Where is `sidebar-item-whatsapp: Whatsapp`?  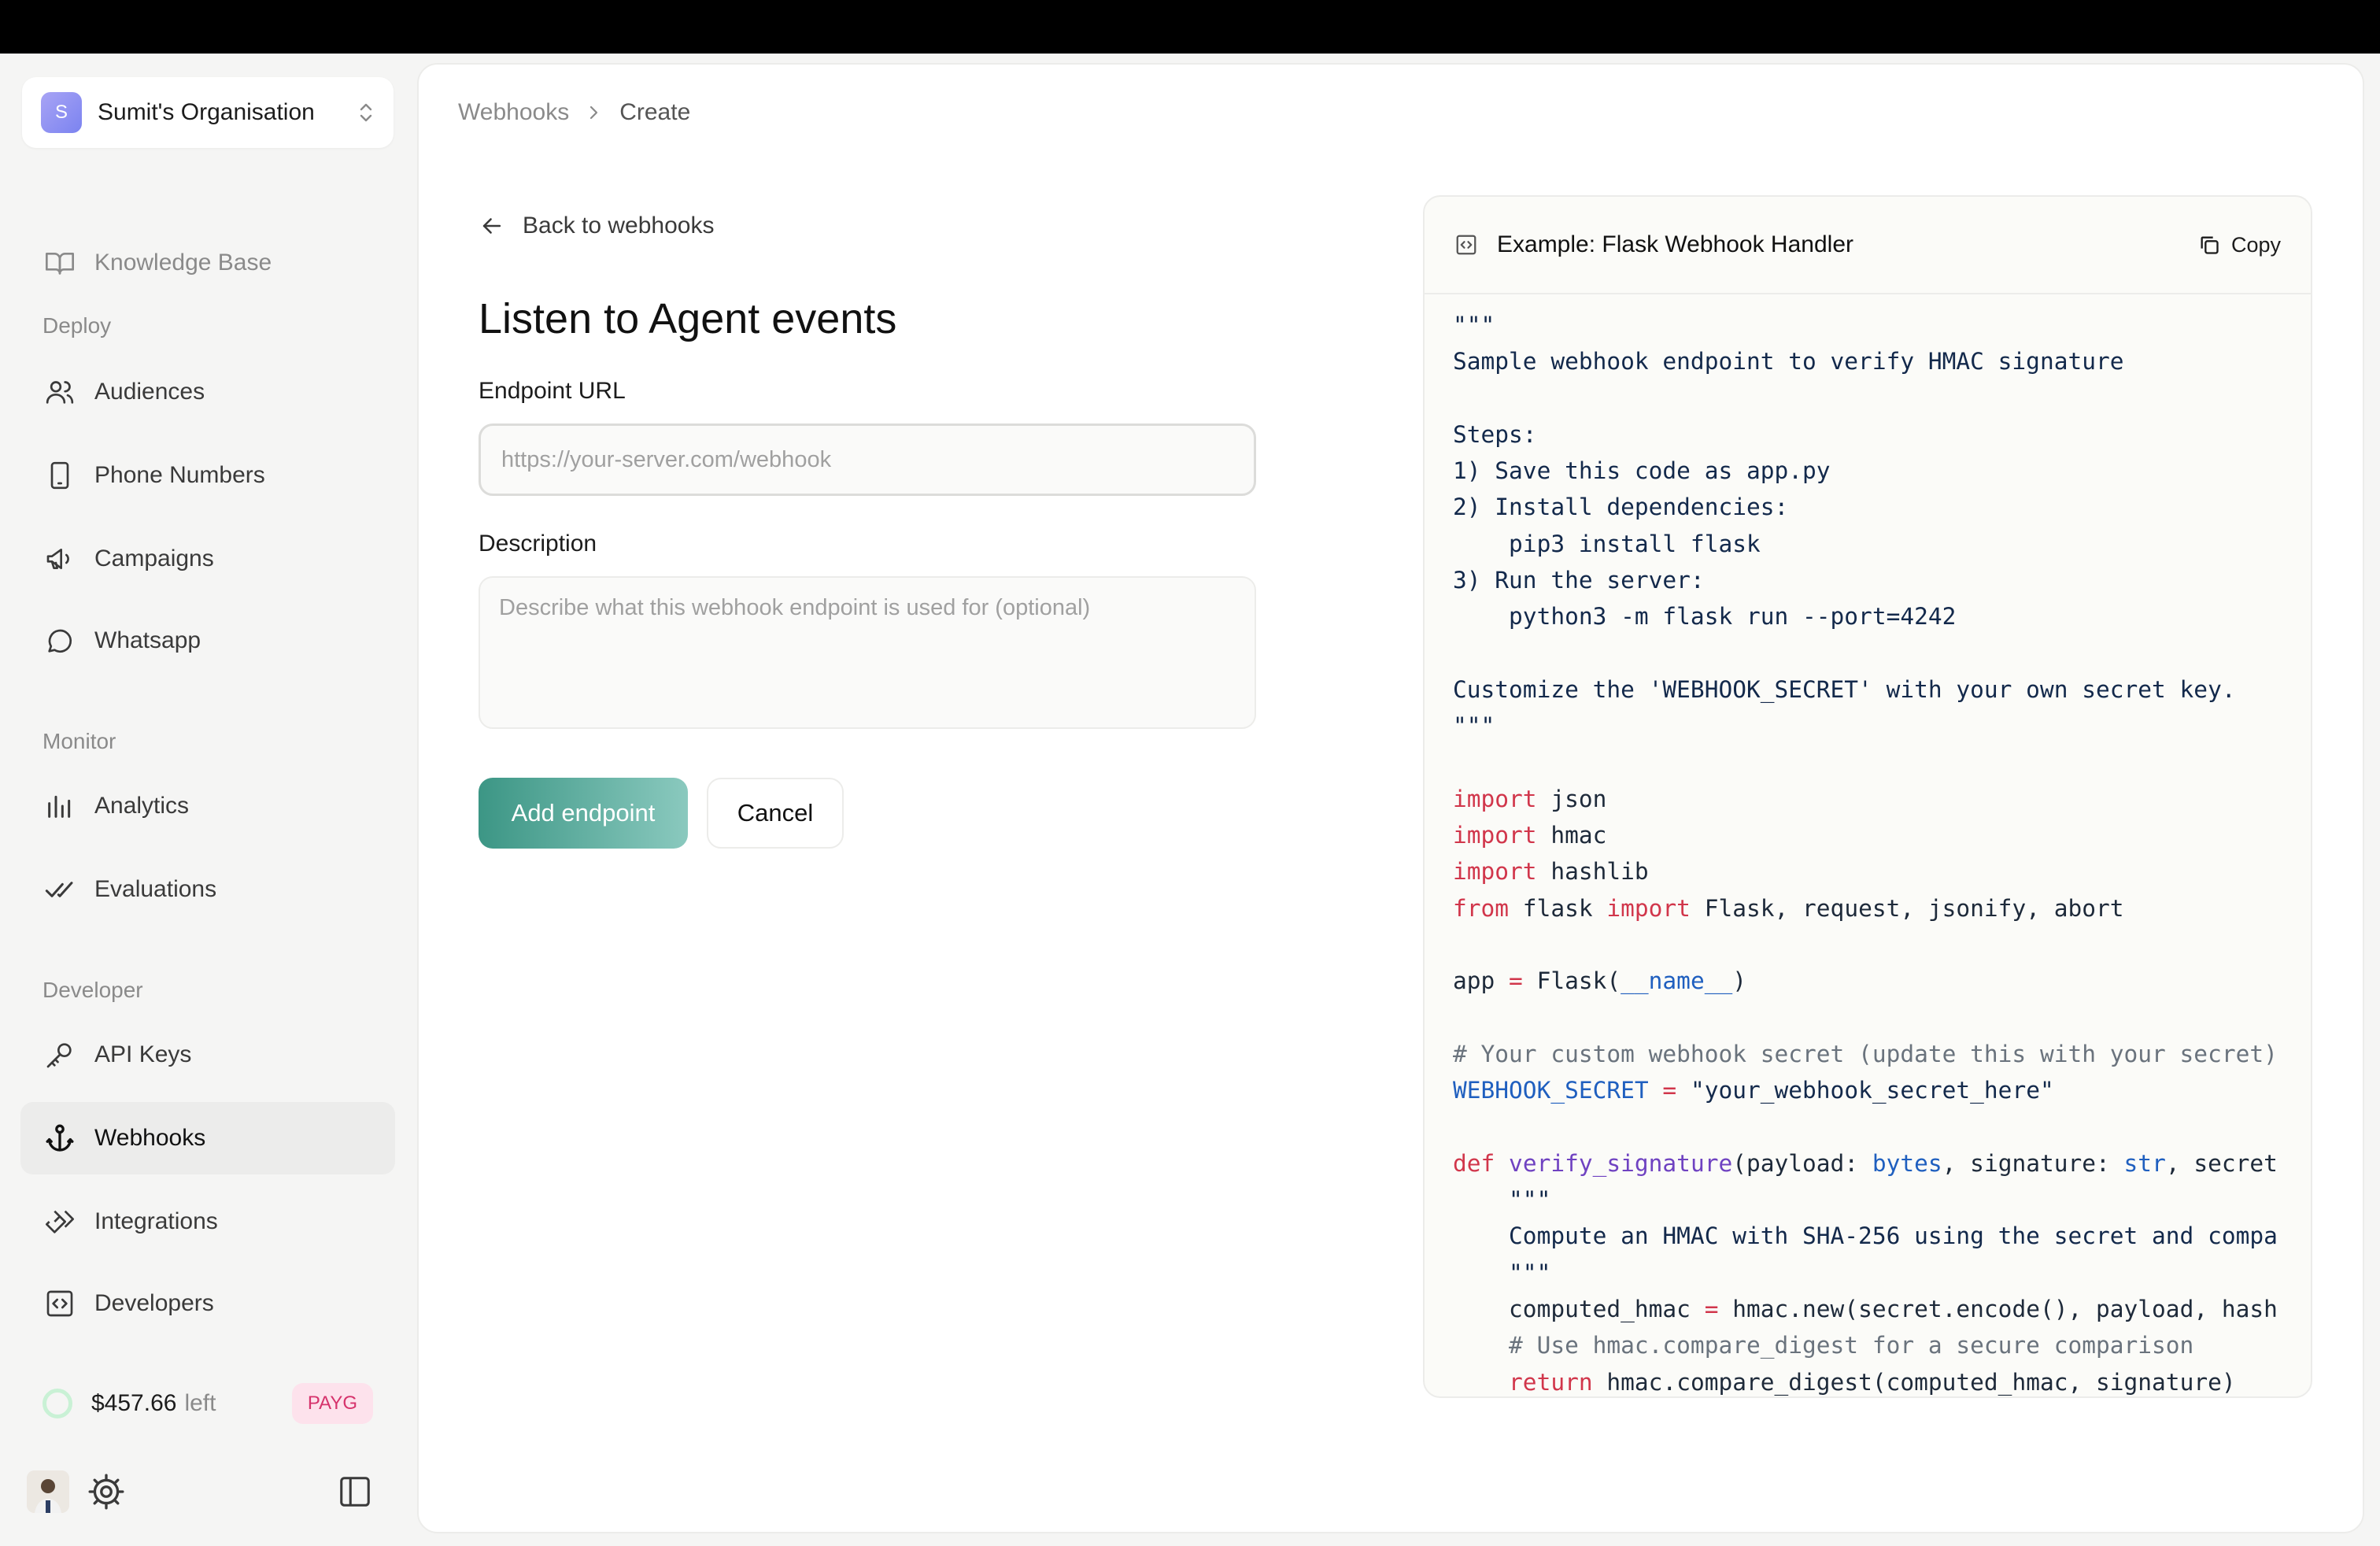
sidebar-item-whatsapp: Whatsapp is located at coordinates (207, 641).